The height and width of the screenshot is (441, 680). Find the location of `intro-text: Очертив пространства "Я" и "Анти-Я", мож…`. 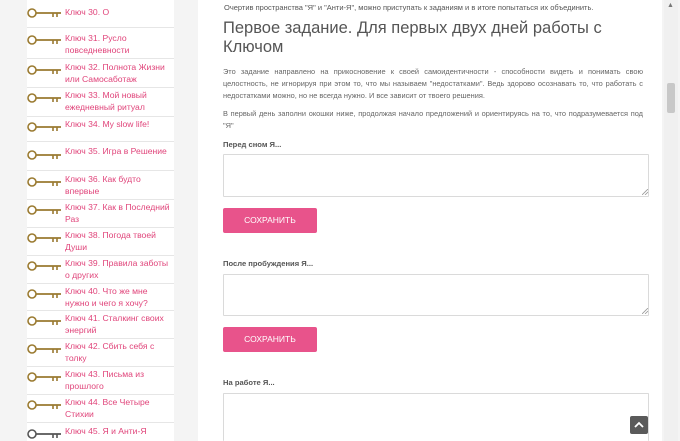

intro-text: Очертив пространства "Я" и "Анти-Я", мож… is located at coordinates (409, 7).